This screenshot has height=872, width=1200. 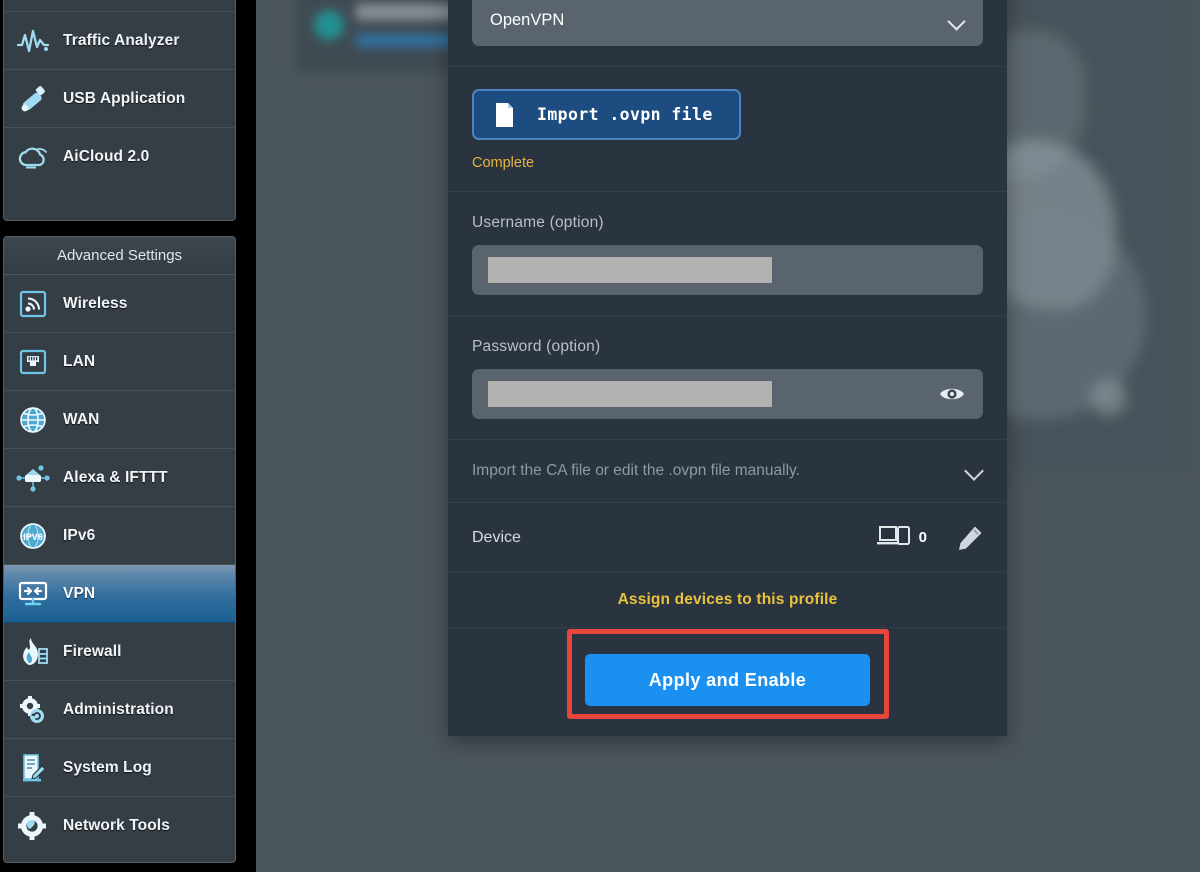 What do you see at coordinates (33, 768) in the screenshot?
I see `log-pencil-icon` at bounding box center [33, 768].